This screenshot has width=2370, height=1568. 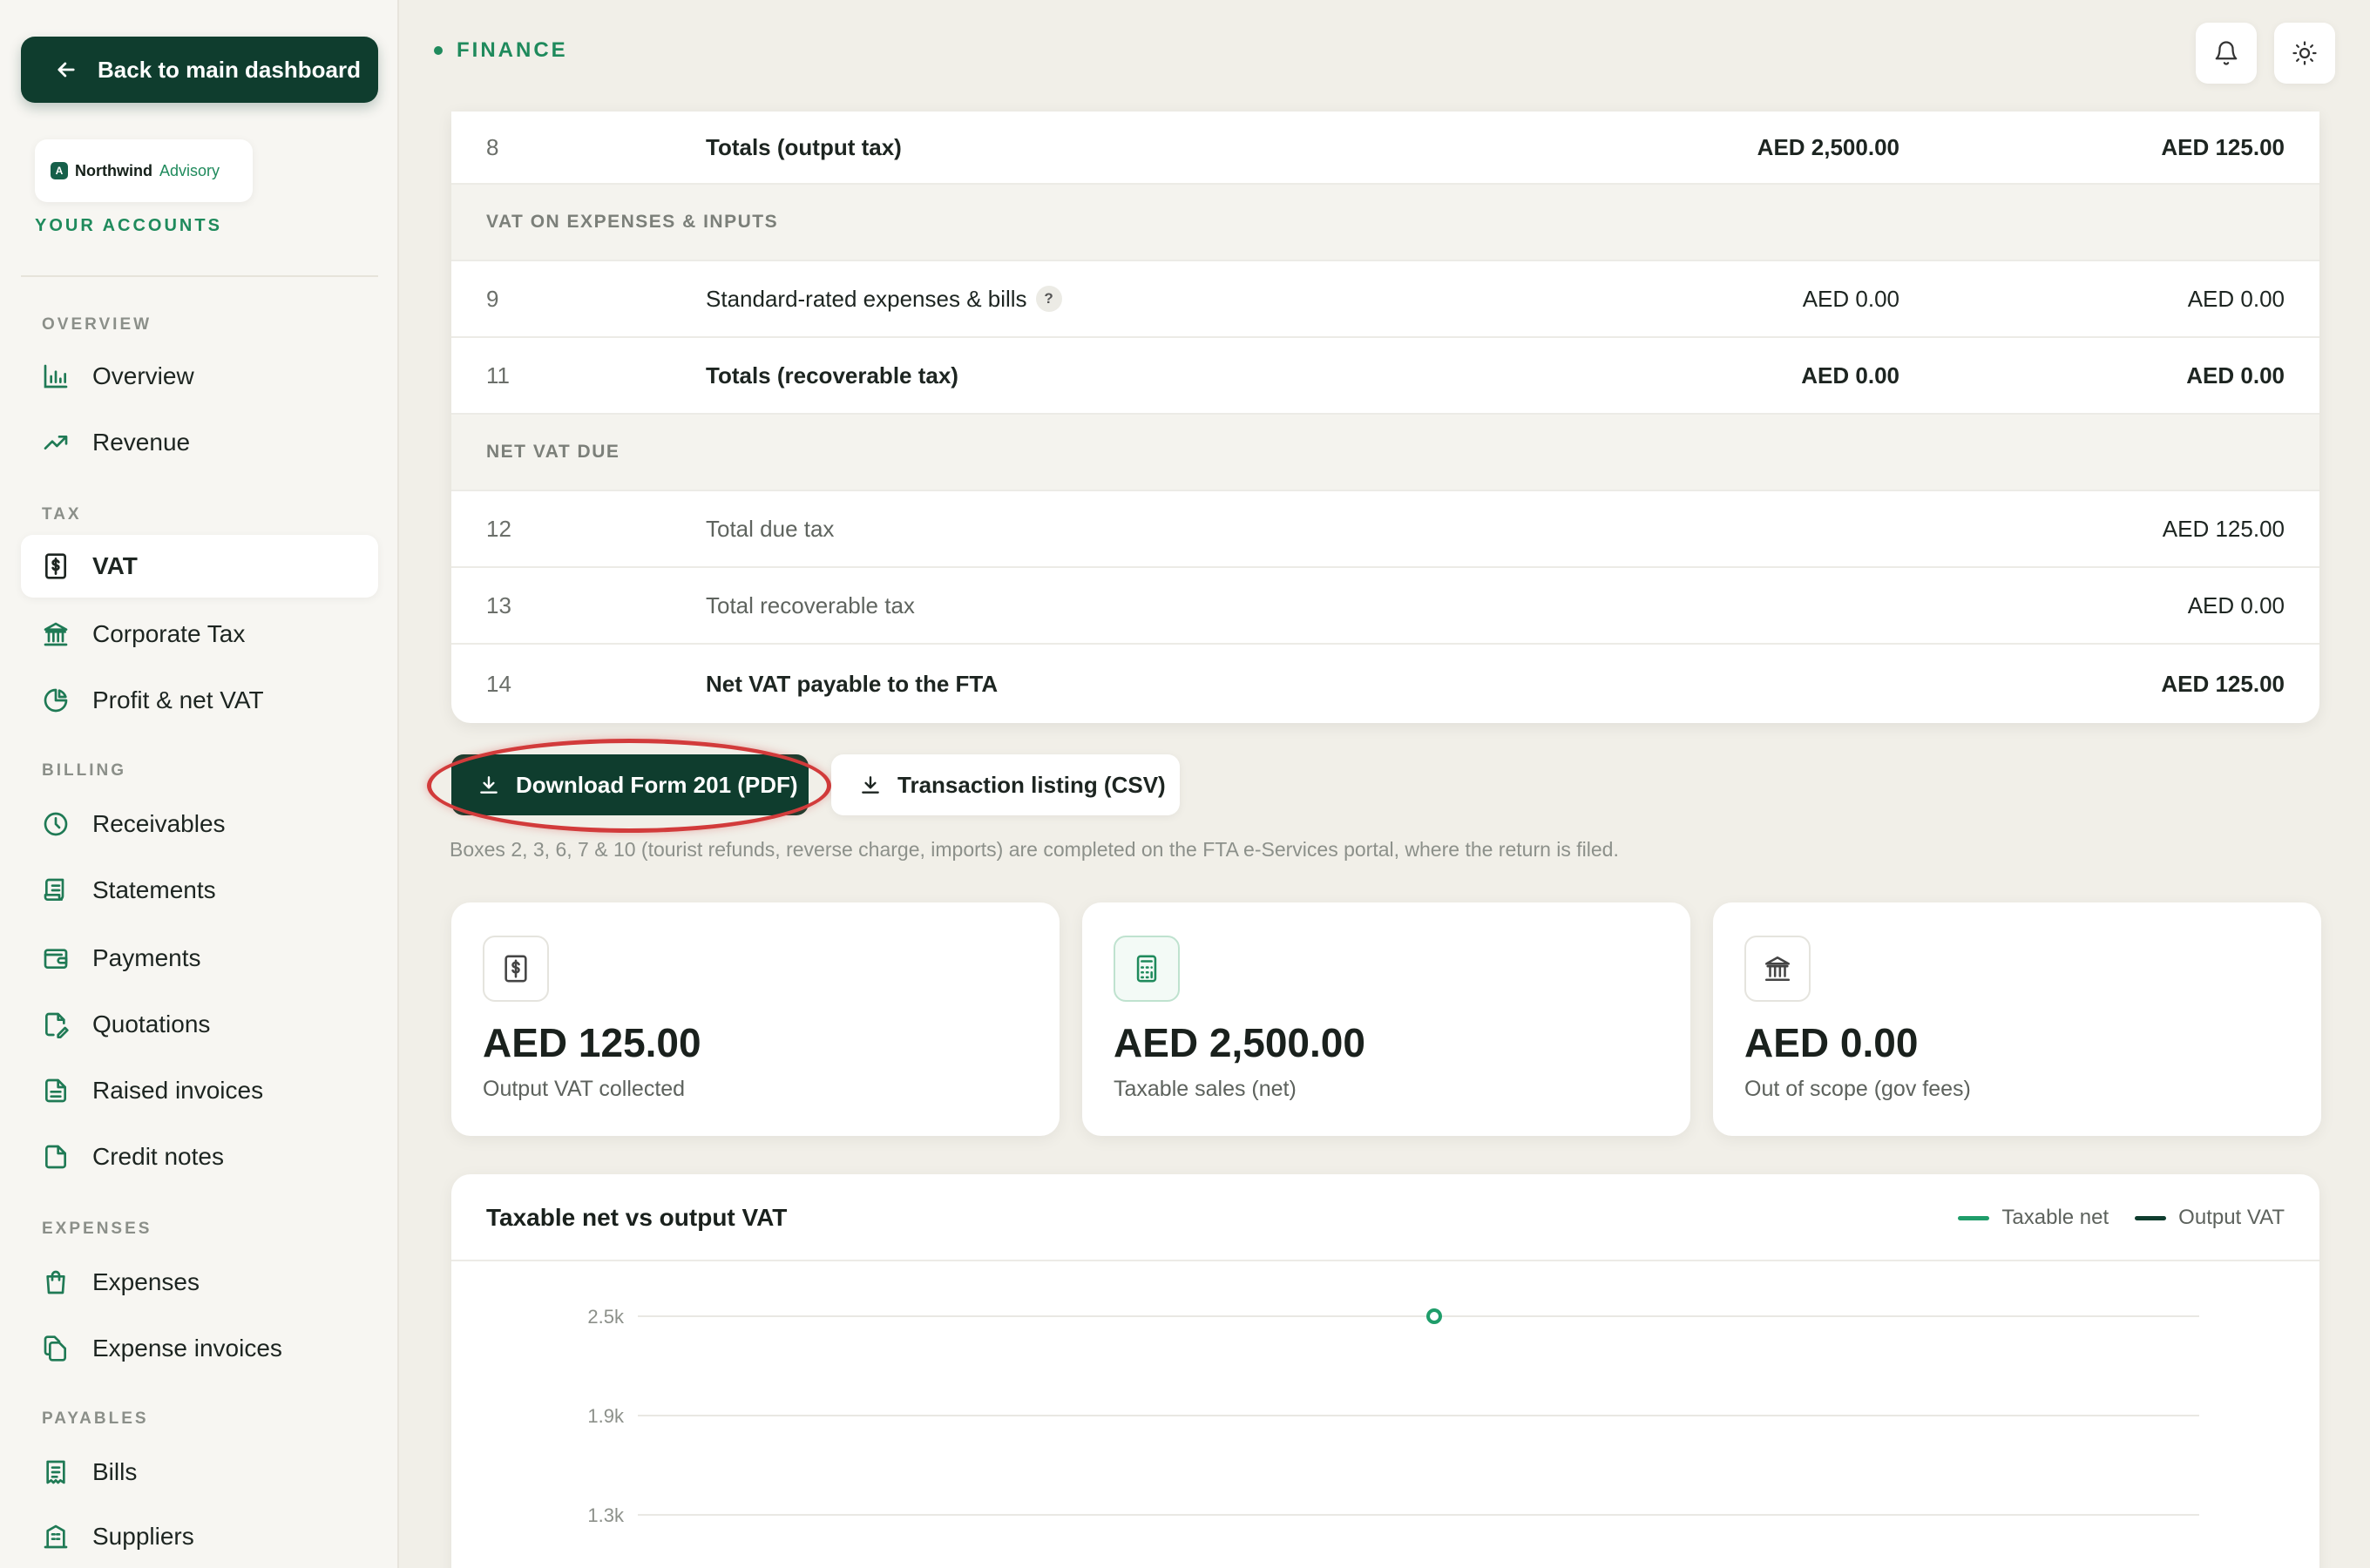 I want to click on sidebar-item-label: Expenses, so click(x=146, y=1281).